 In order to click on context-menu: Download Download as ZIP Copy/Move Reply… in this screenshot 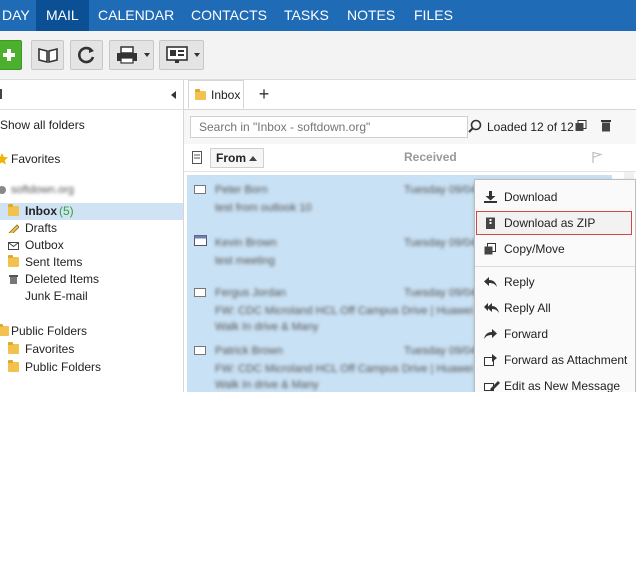, I will do `click(555, 285)`.